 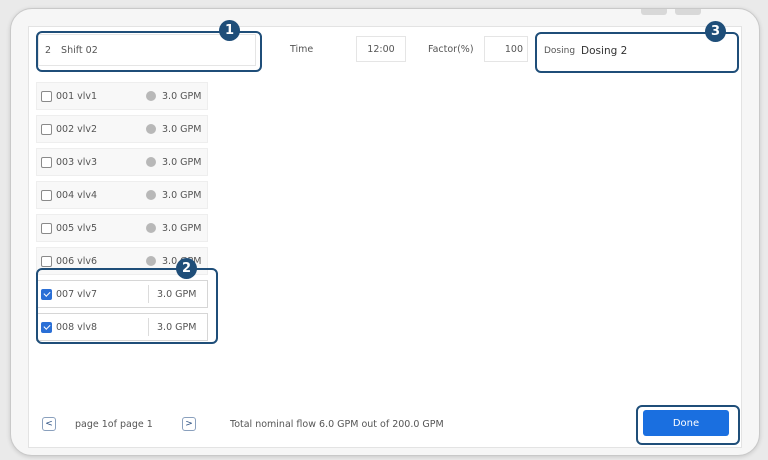 What do you see at coordinates (77, 228) in the screenshot?
I see `valve-label: 005 vlv5` at bounding box center [77, 228].